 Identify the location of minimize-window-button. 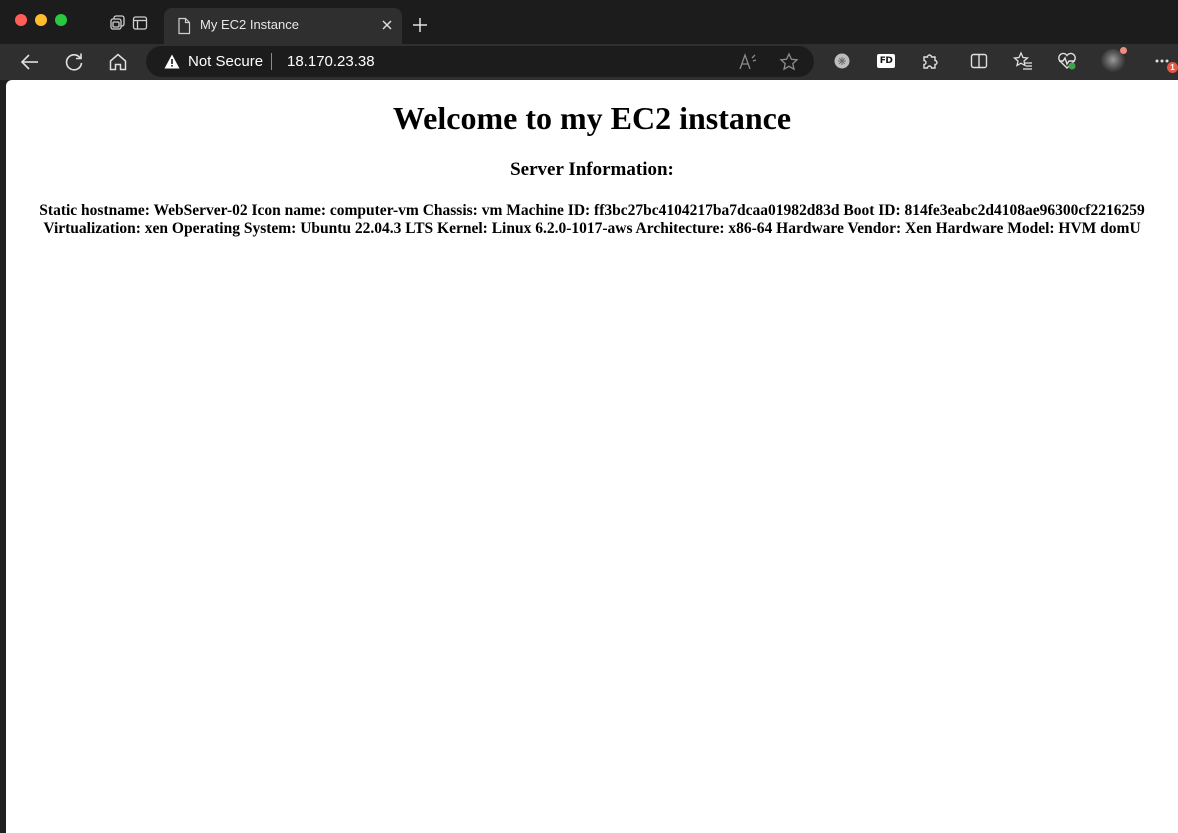
(41, 20).